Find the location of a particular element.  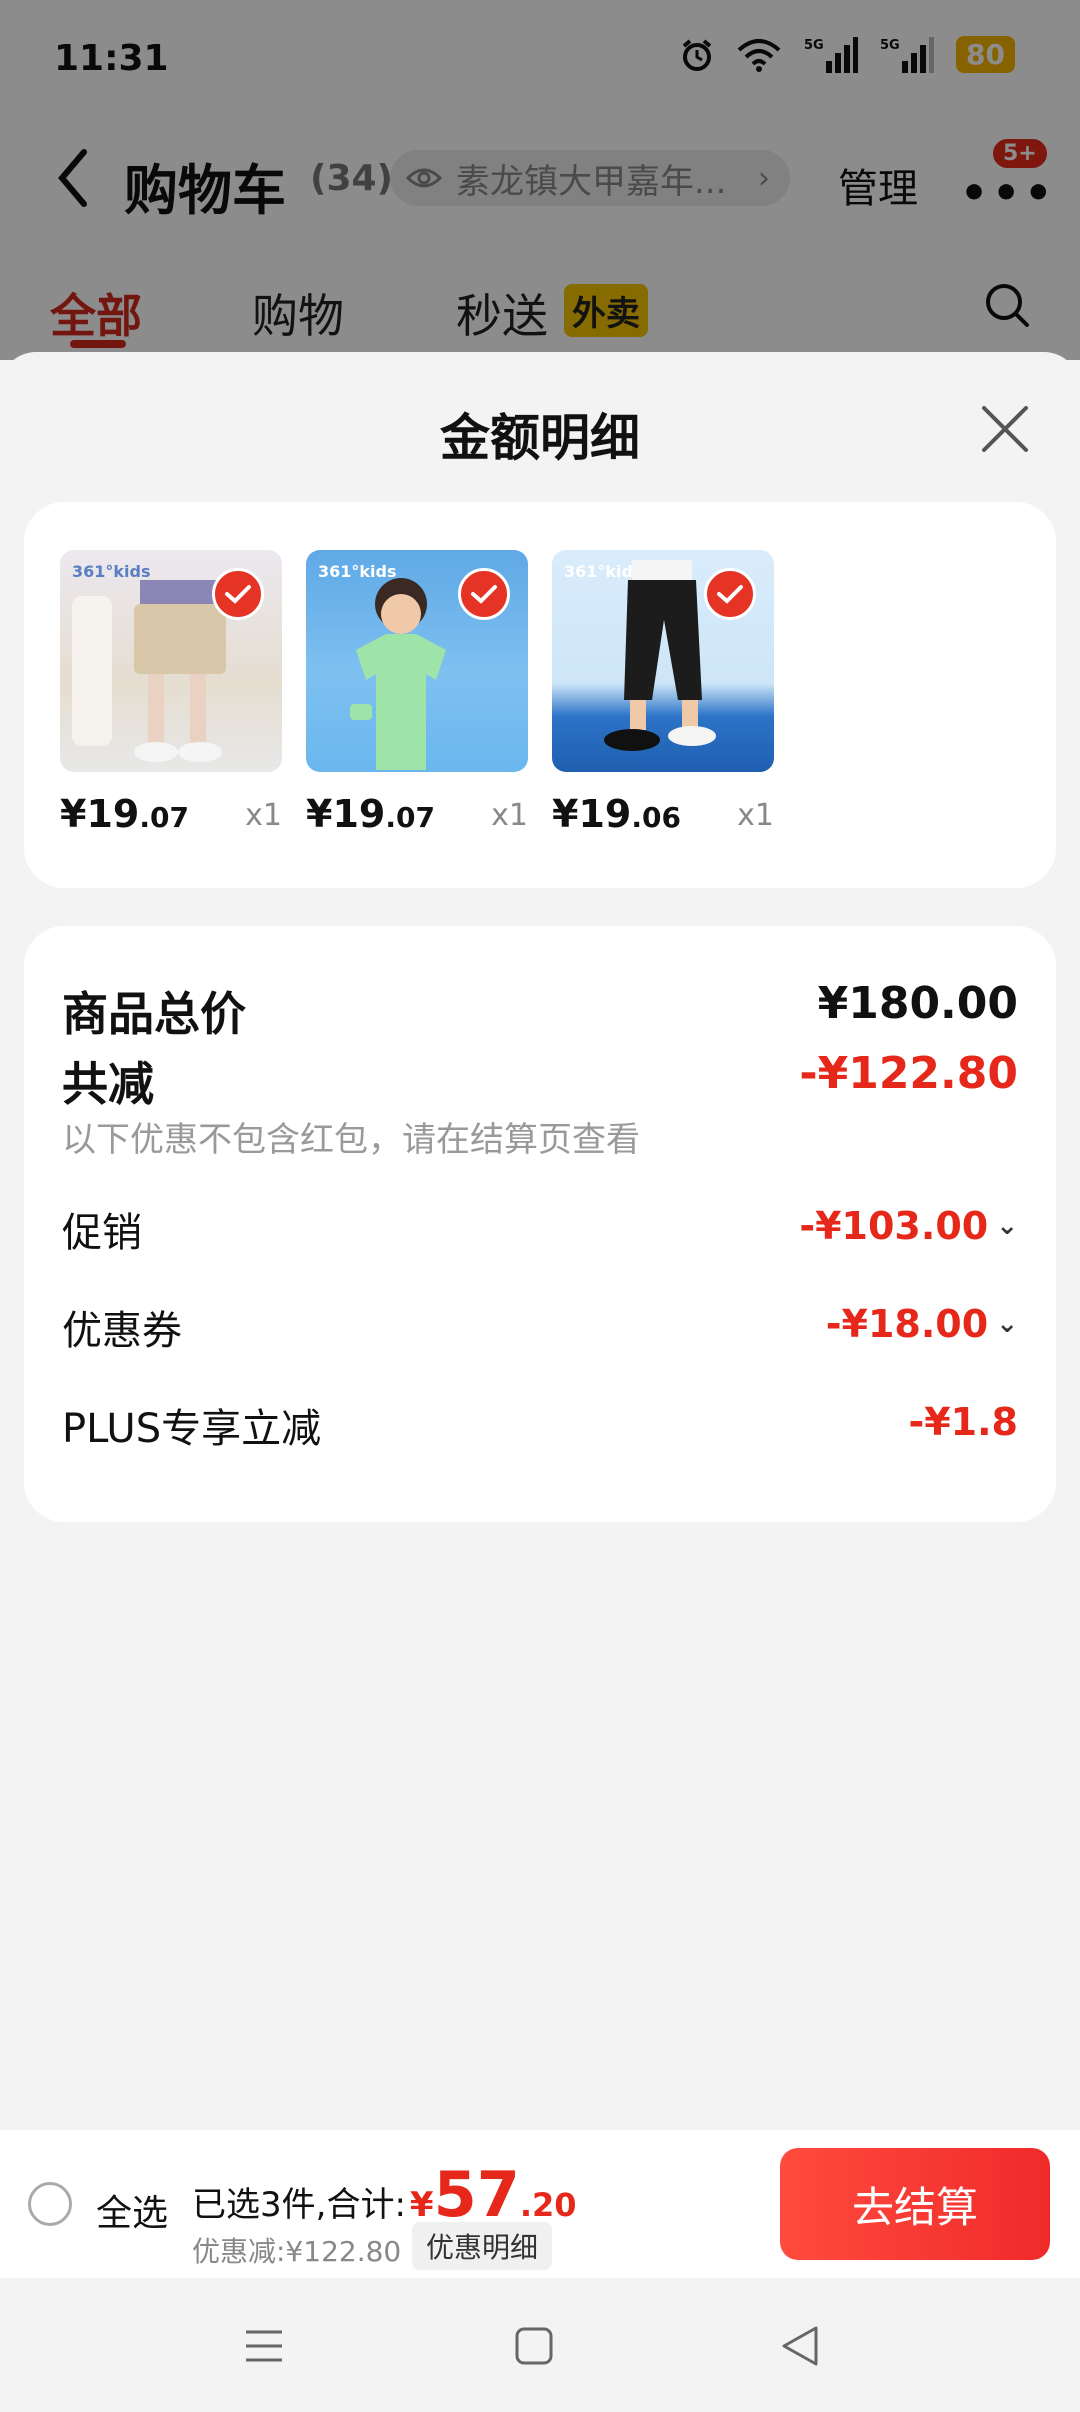

discount-amount: 优惠减:¥122.80 is located at coordinates (297, 2251).